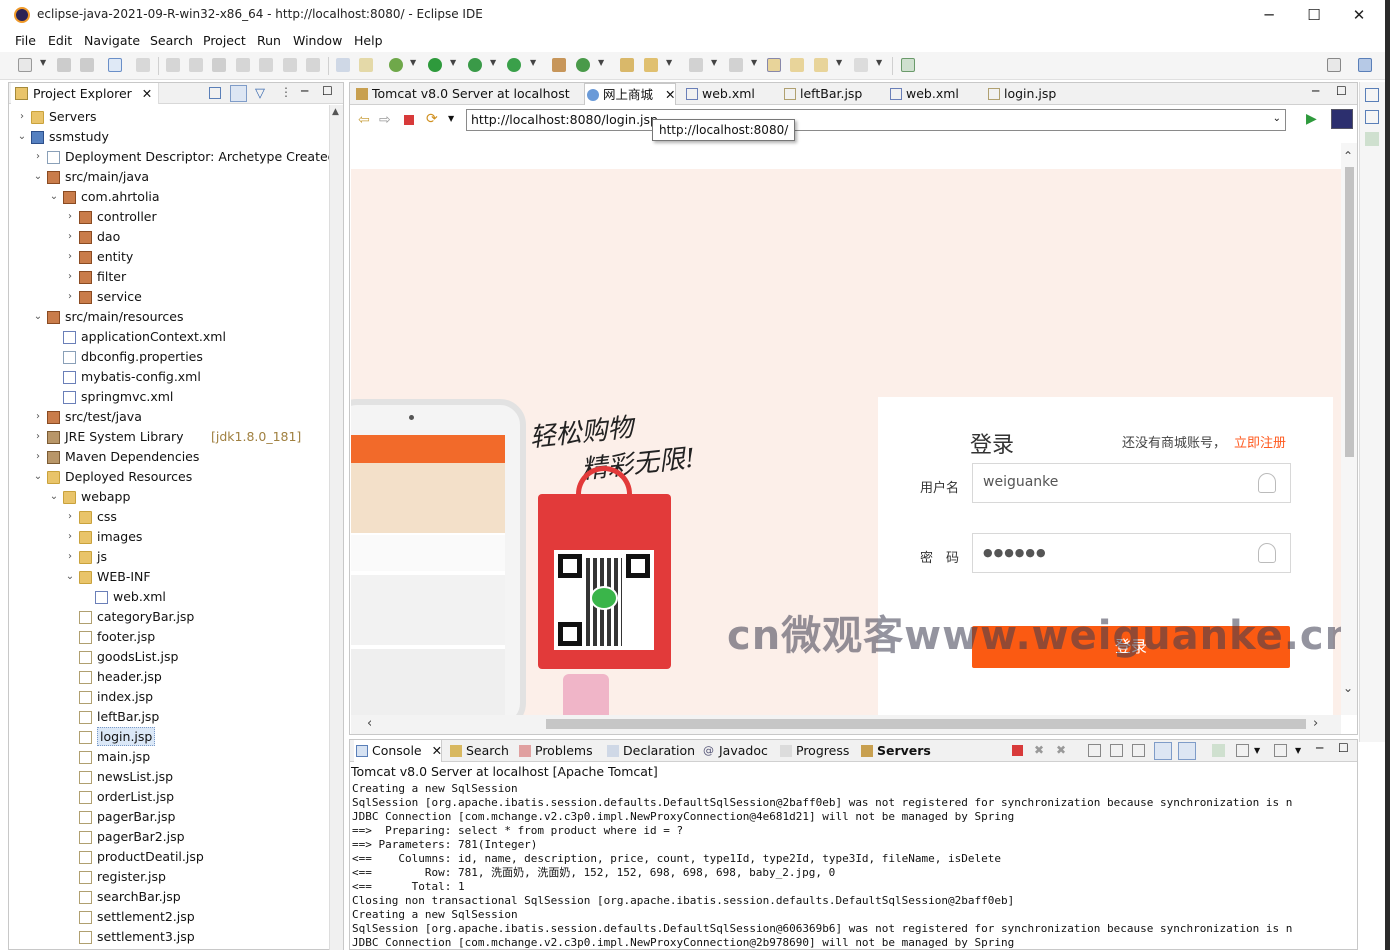 The image size is (1390, 950). I want to click on step-over-icon, so click(290, 65).